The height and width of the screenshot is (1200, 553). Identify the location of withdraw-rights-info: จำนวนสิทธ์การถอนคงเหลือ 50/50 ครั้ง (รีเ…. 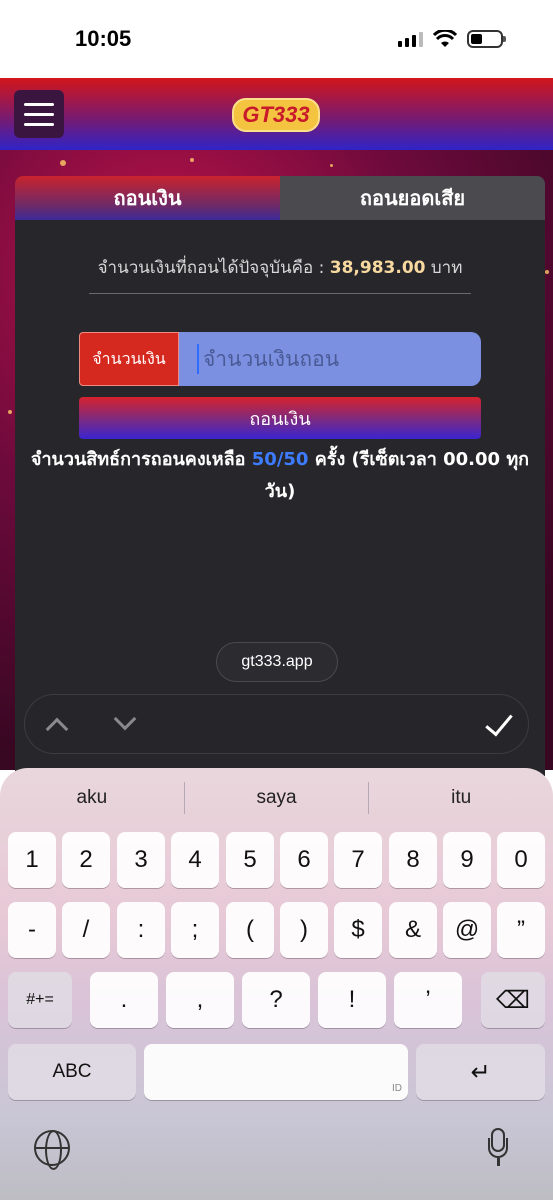
(280, 476).